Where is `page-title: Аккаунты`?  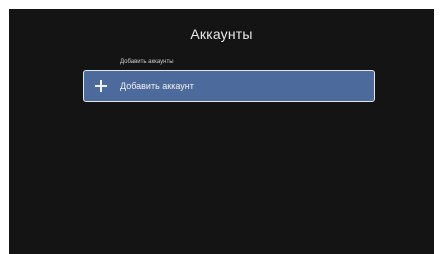 page-title: Аккаунты is located at coordinates (221, 34).